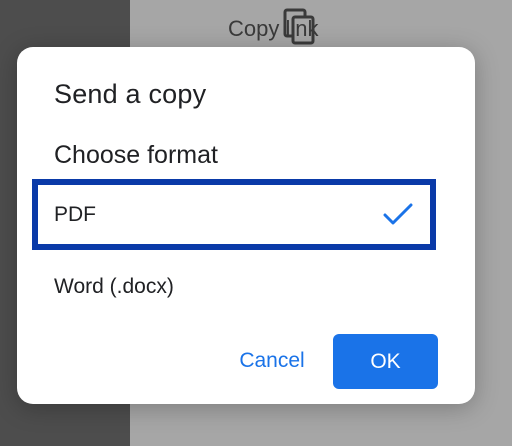  Describe the element at coordinates (246, 215) in the screenshot. I see `format-option-pdf: PDF` at that location.